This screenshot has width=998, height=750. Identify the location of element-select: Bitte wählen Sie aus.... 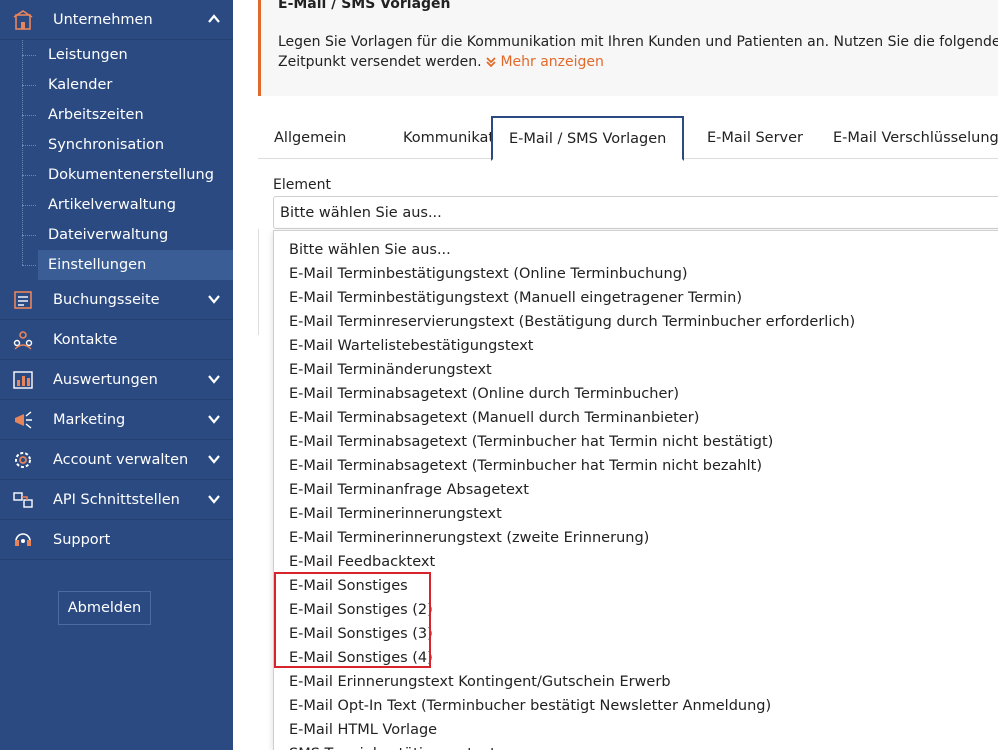
(635, 212).